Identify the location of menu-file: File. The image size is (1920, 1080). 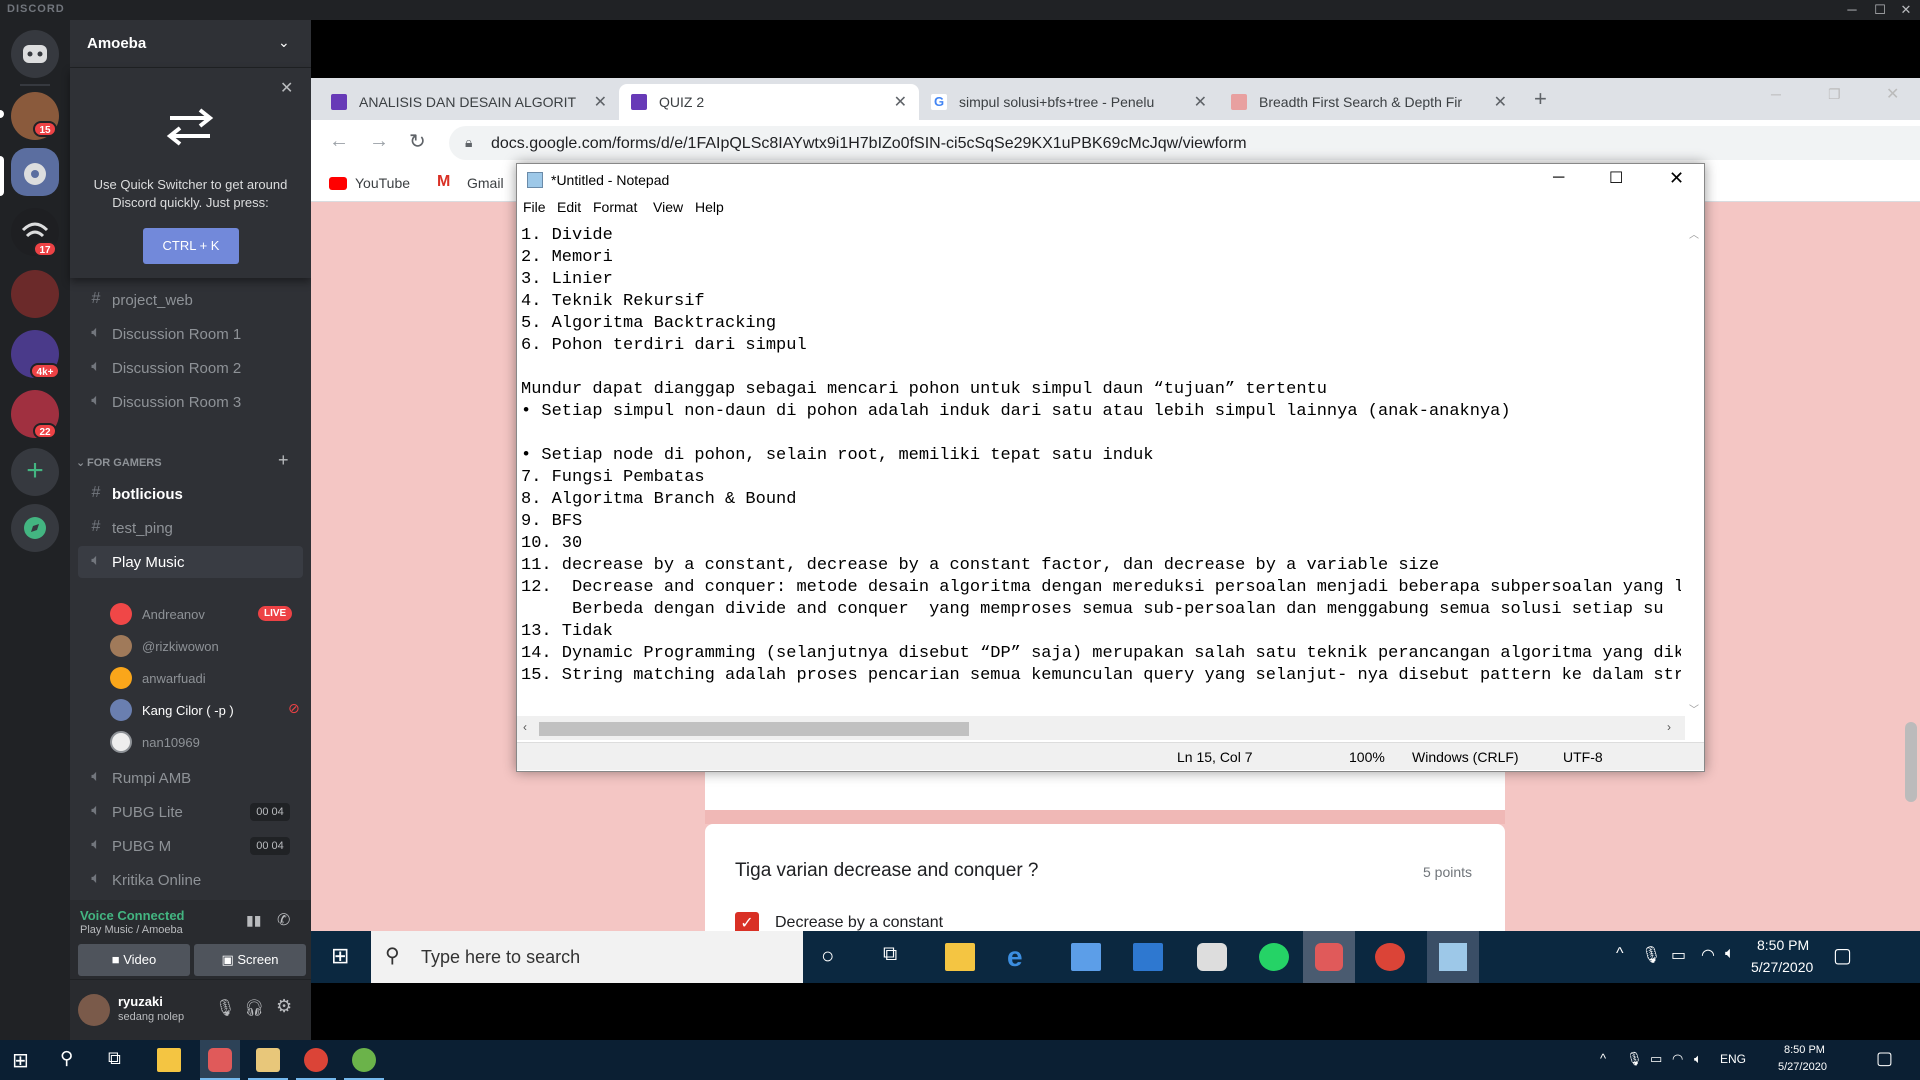
(534, 207).